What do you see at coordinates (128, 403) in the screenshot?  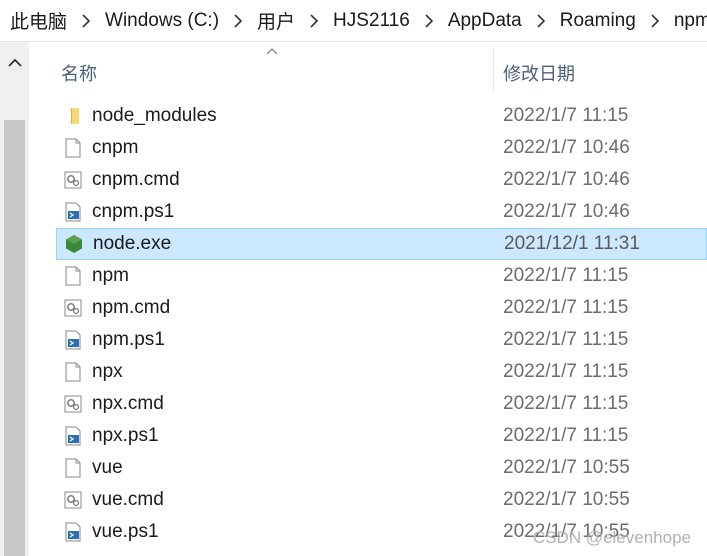 I see `file-name: npx.cmd` at bounding box center [128, 403].